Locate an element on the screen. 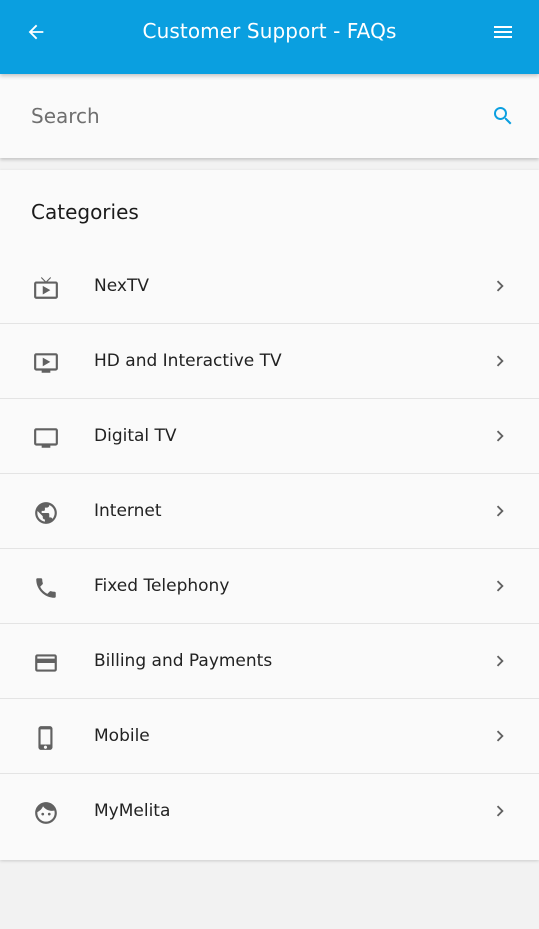 This screenshot has width=539, height=929. search-button is located at coordinates (503, 116).